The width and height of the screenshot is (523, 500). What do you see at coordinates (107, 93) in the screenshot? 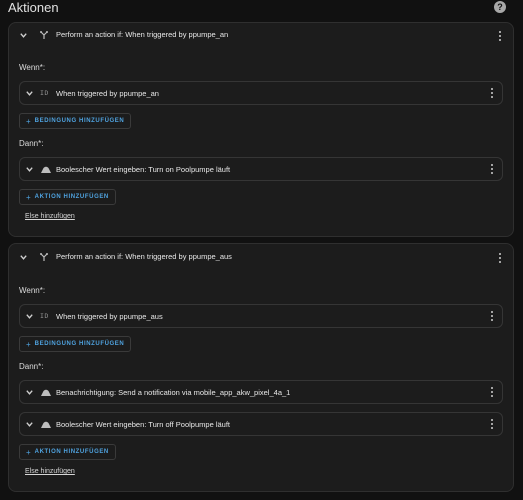
I see `condition-title: When triggered by ppumpe_an` at bounding box center [107, 93].